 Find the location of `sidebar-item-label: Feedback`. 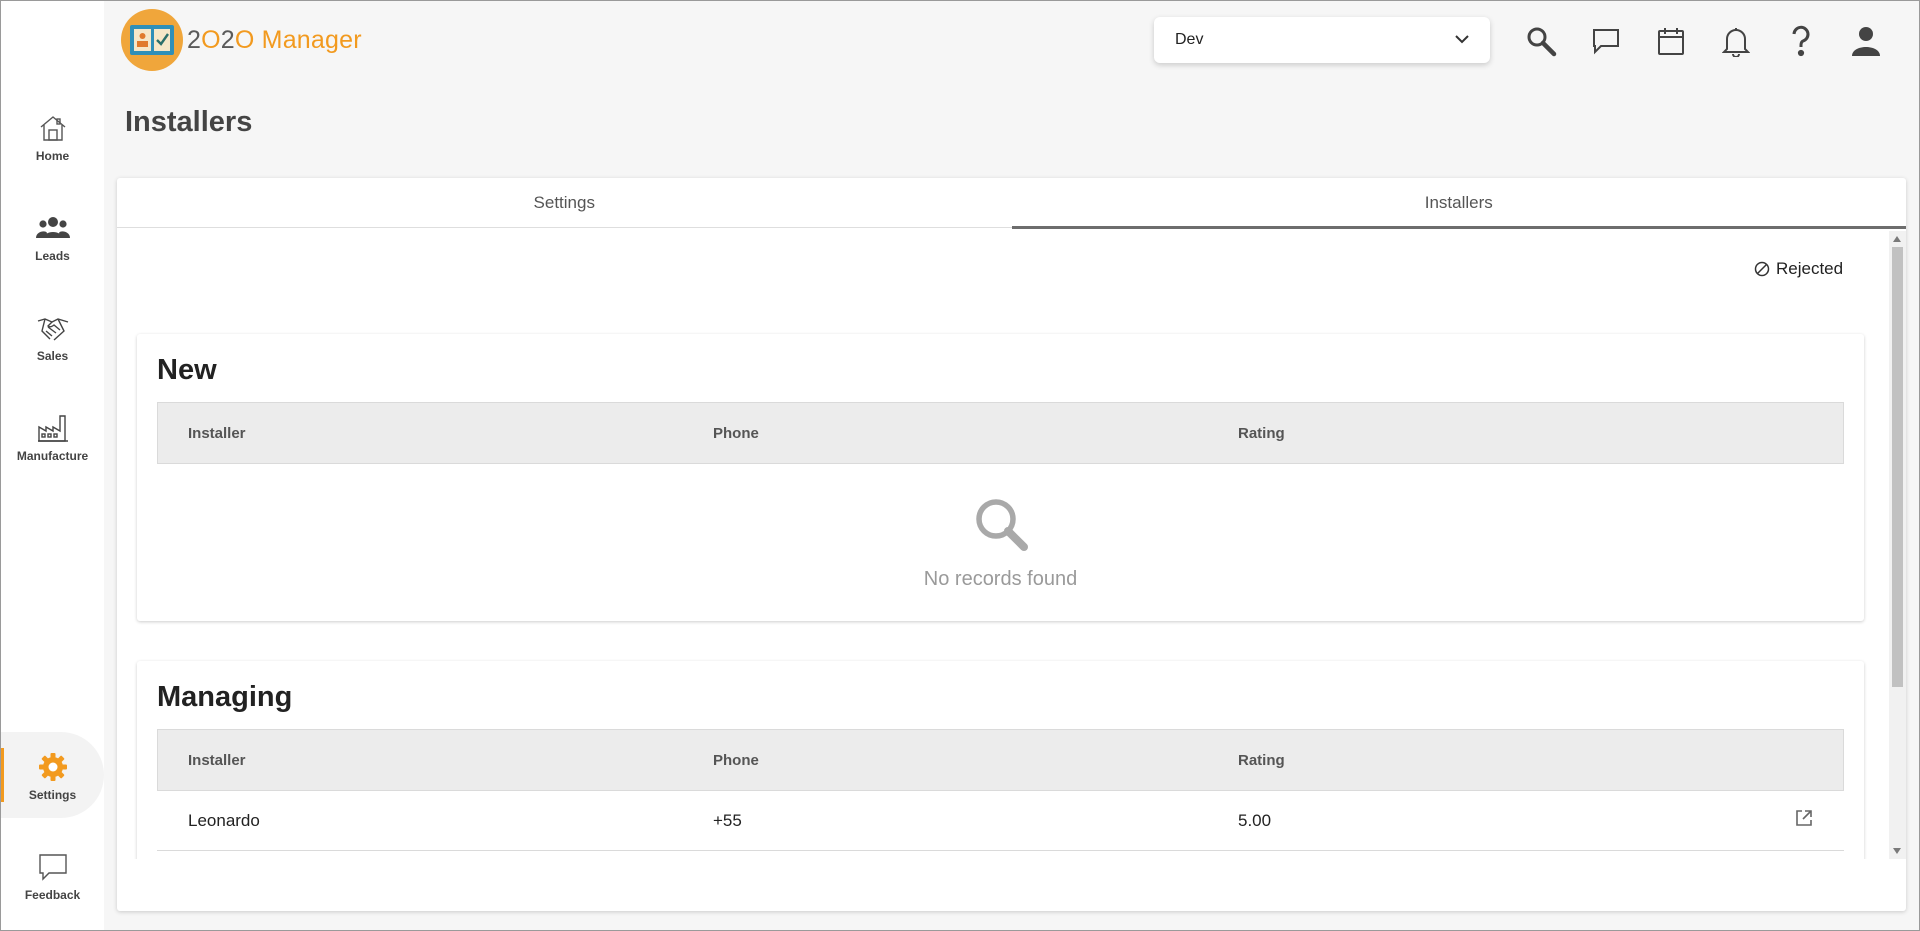

sidebar-item-label: Feedback is located at coordinates (52, 894).